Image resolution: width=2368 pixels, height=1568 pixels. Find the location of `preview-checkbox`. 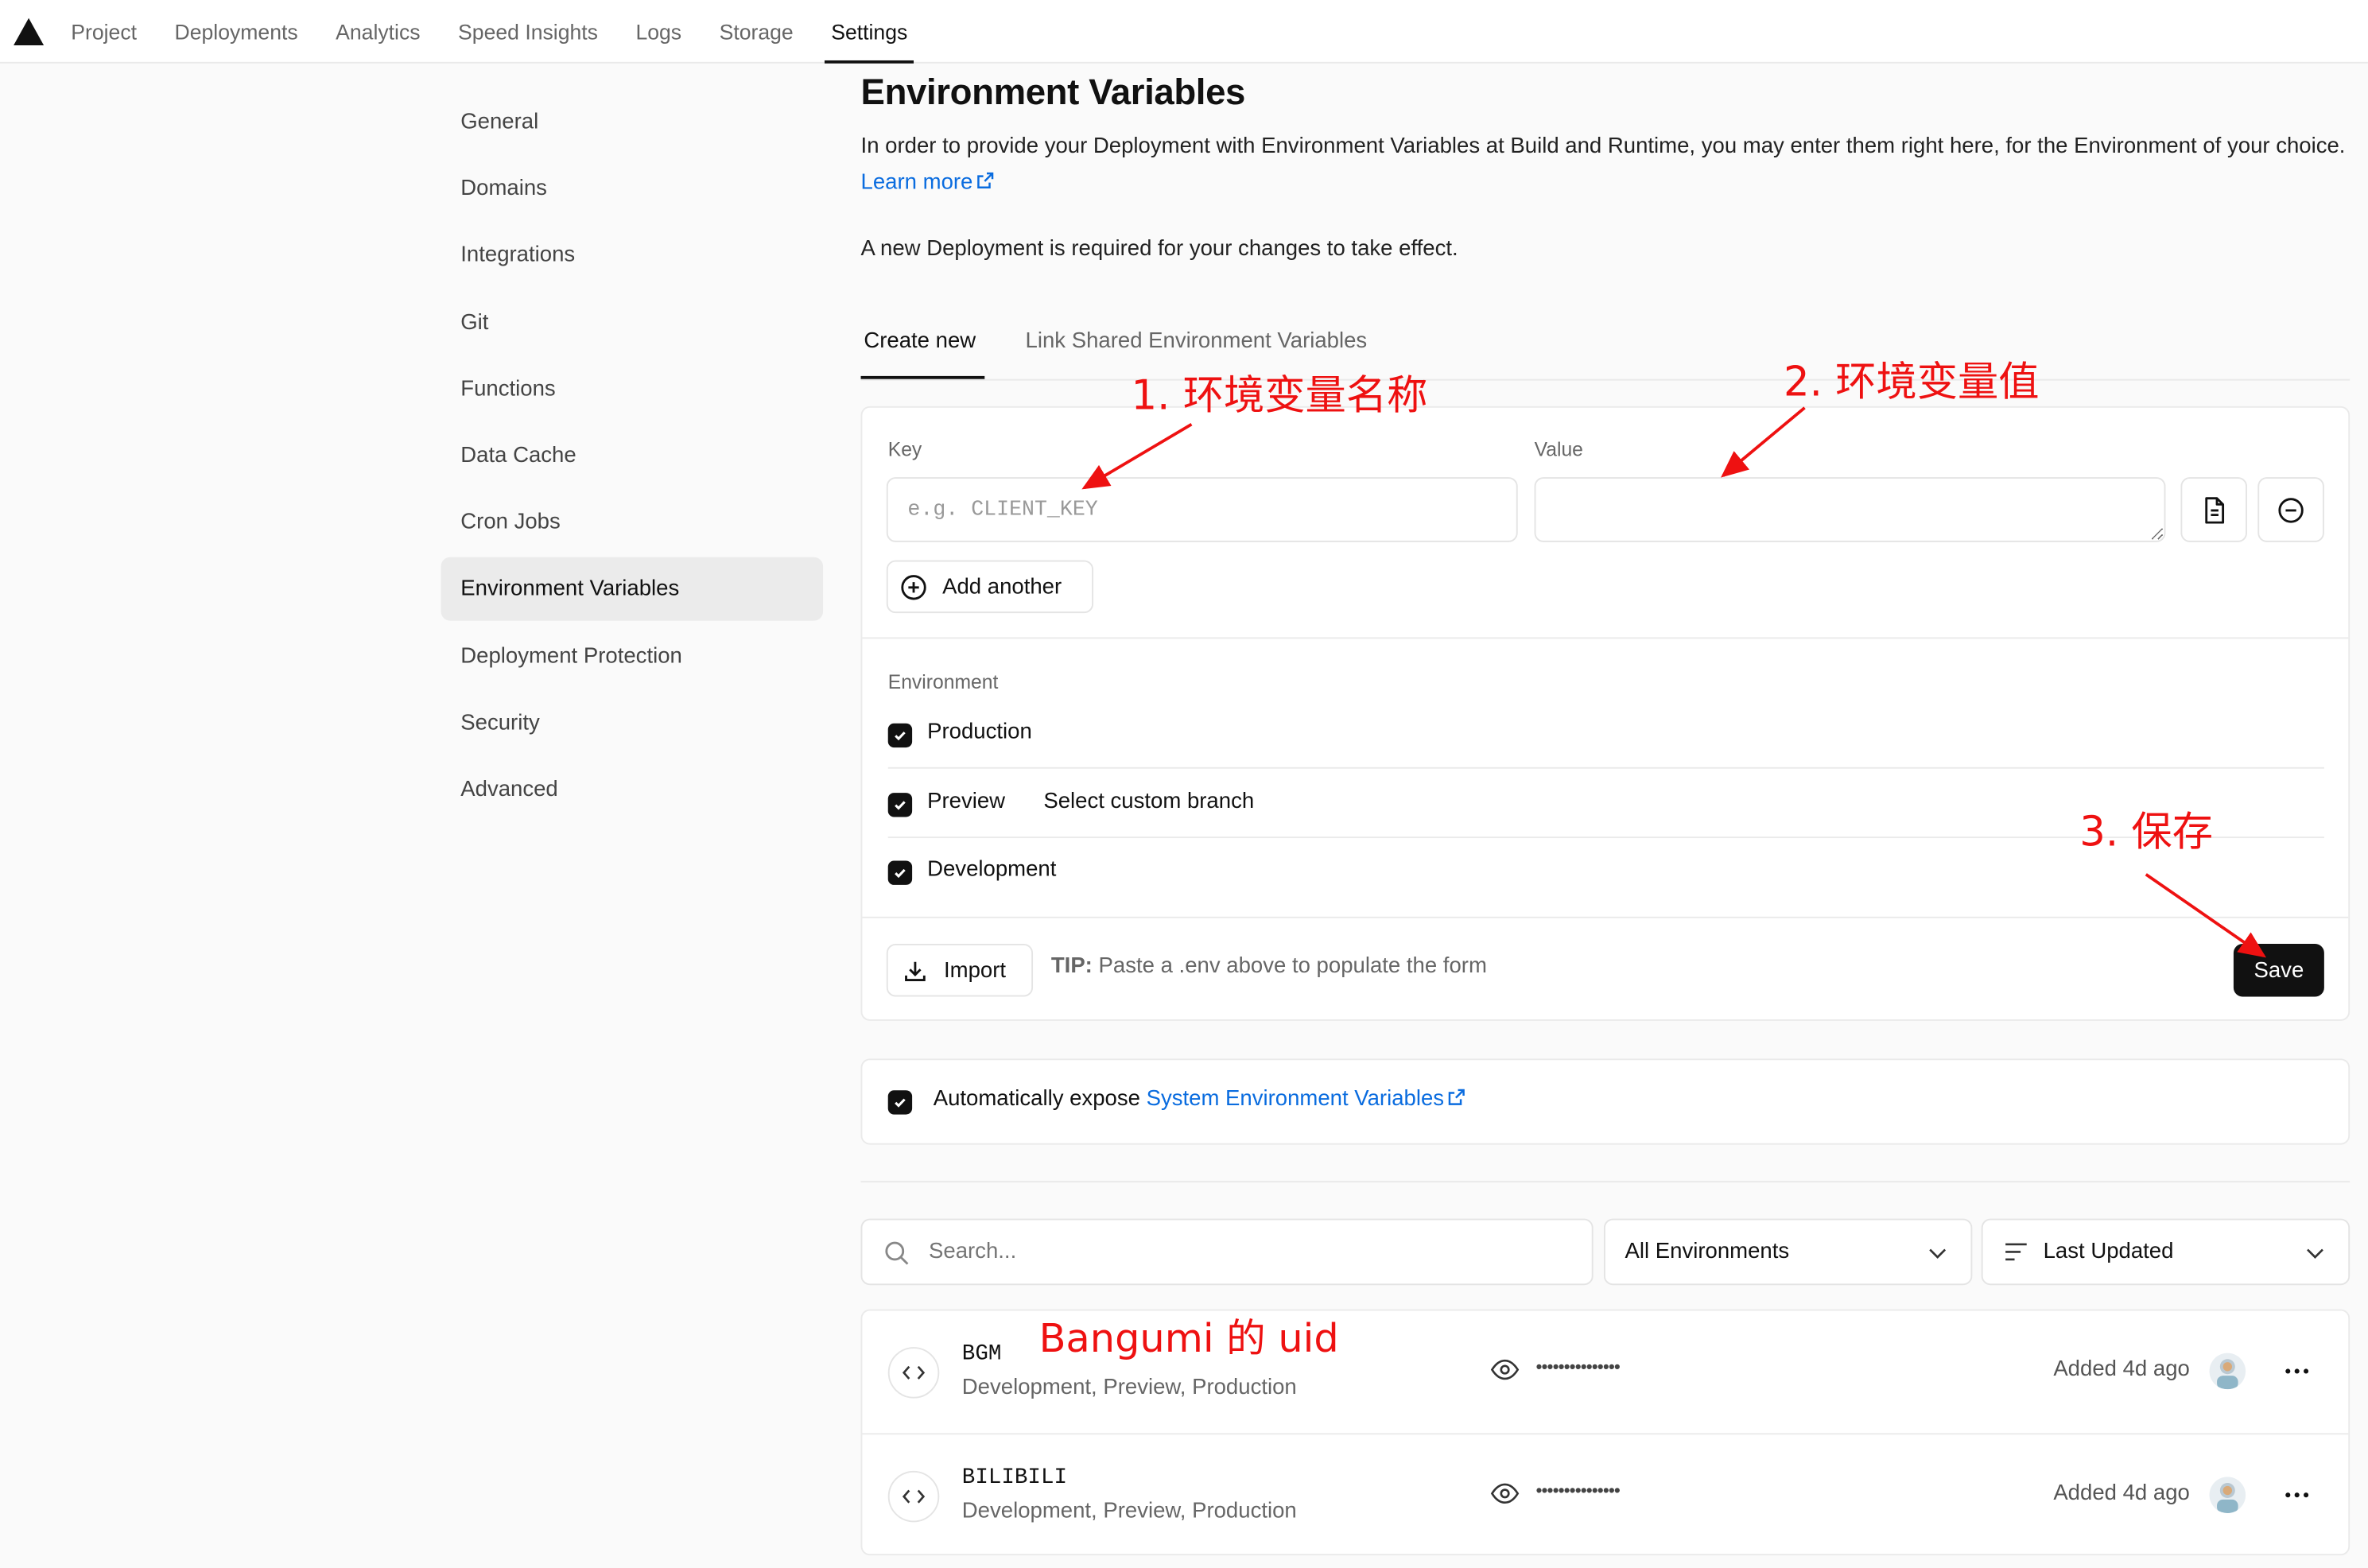

preview-checkbox is located at coordinates (900, 805).